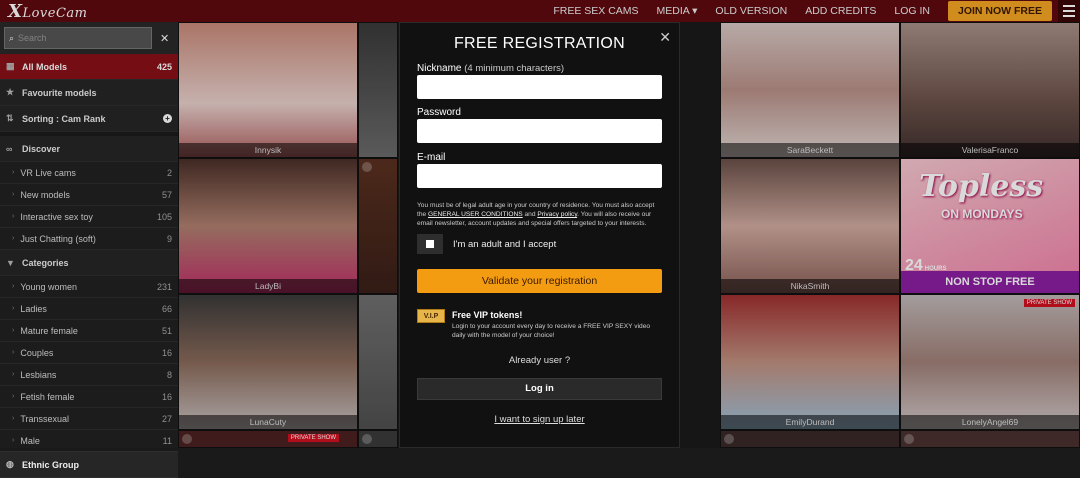 This screenshot has height=478, width=1080. What do you see at coordinates (431, 316) in the screenshot?
I see `vip-badge-icon: V.I.P` at bounding box center [431, 316].